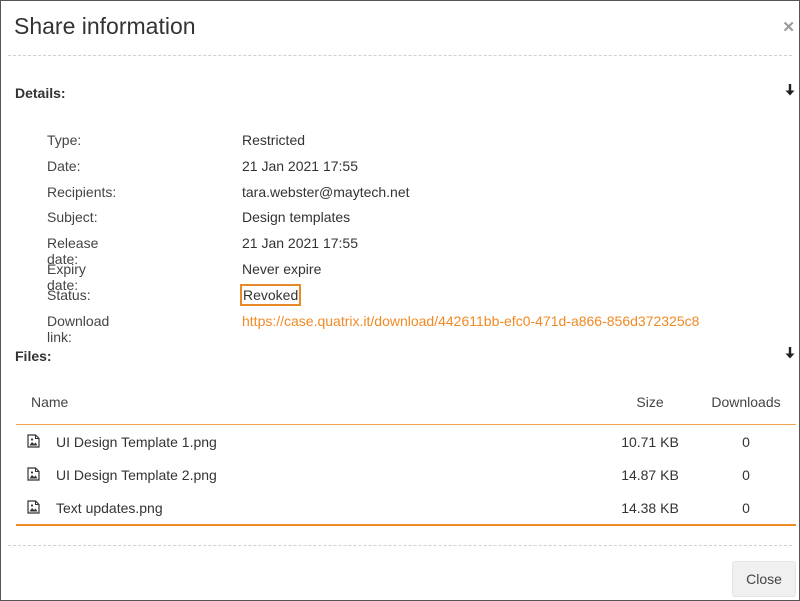 This screenshot has height=601, width=800. What do you see at coordinates (78, 328) in the screenshot?
I see `detail-label: Download link:` at bounding box center [78, 328].